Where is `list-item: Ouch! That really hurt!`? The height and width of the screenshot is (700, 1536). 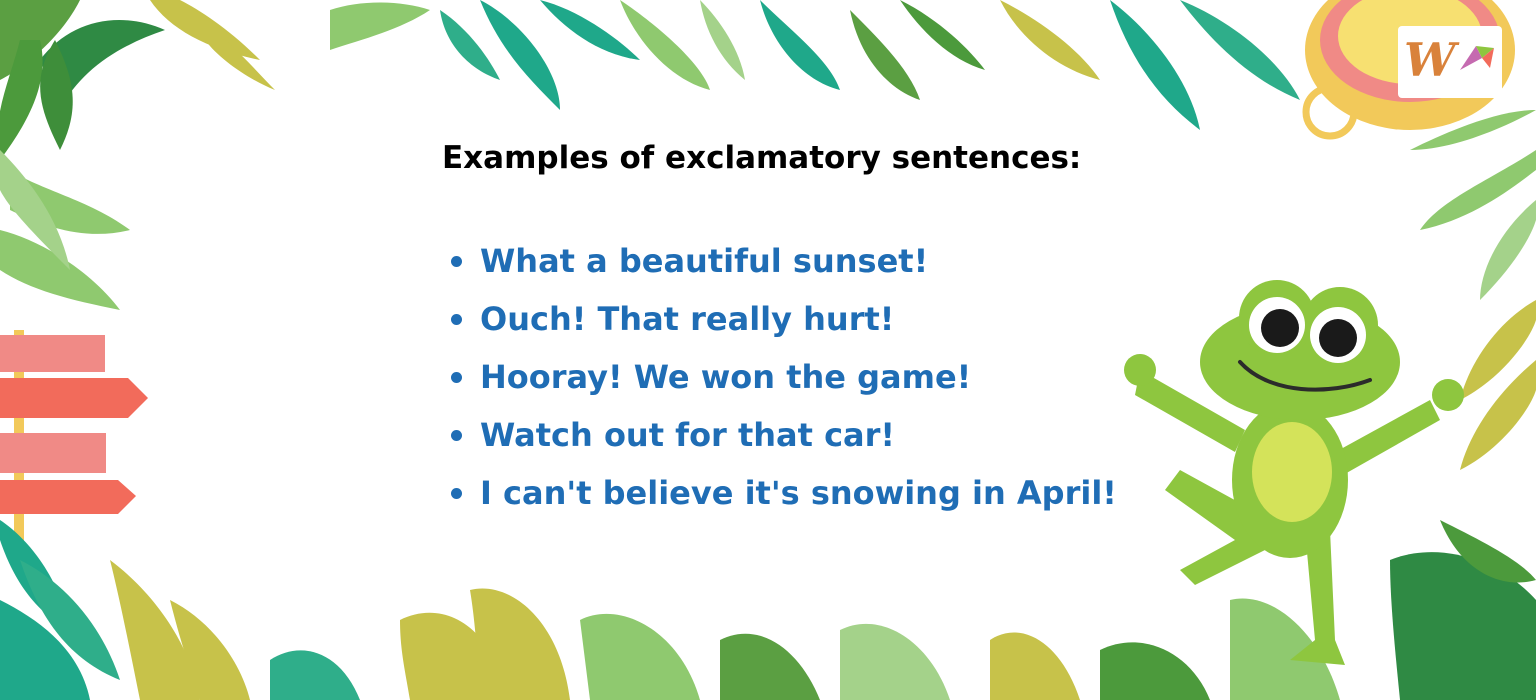 list-item: Ouch! That really hurt! is located at coordinates (782, 319).